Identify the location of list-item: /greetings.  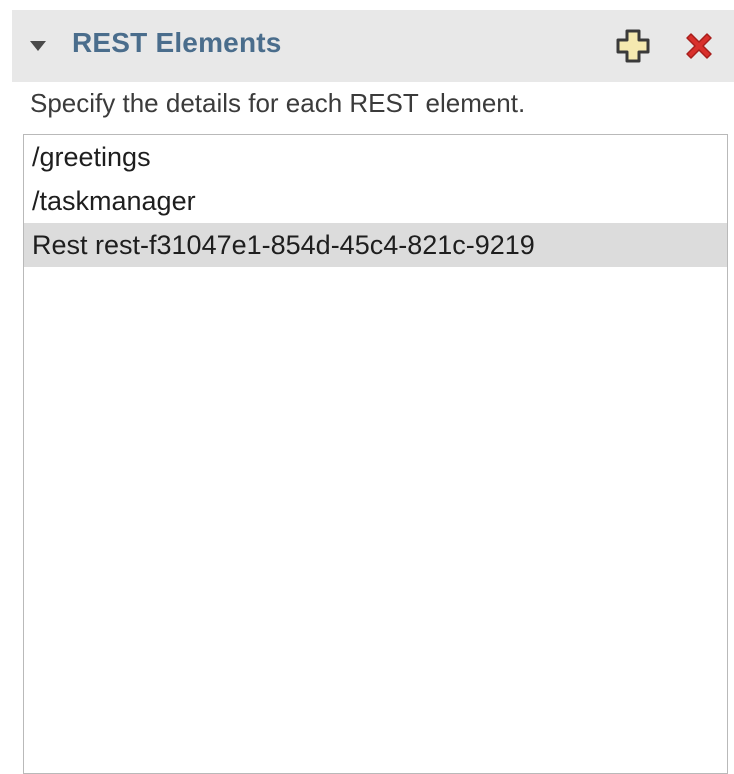
(375, 157).